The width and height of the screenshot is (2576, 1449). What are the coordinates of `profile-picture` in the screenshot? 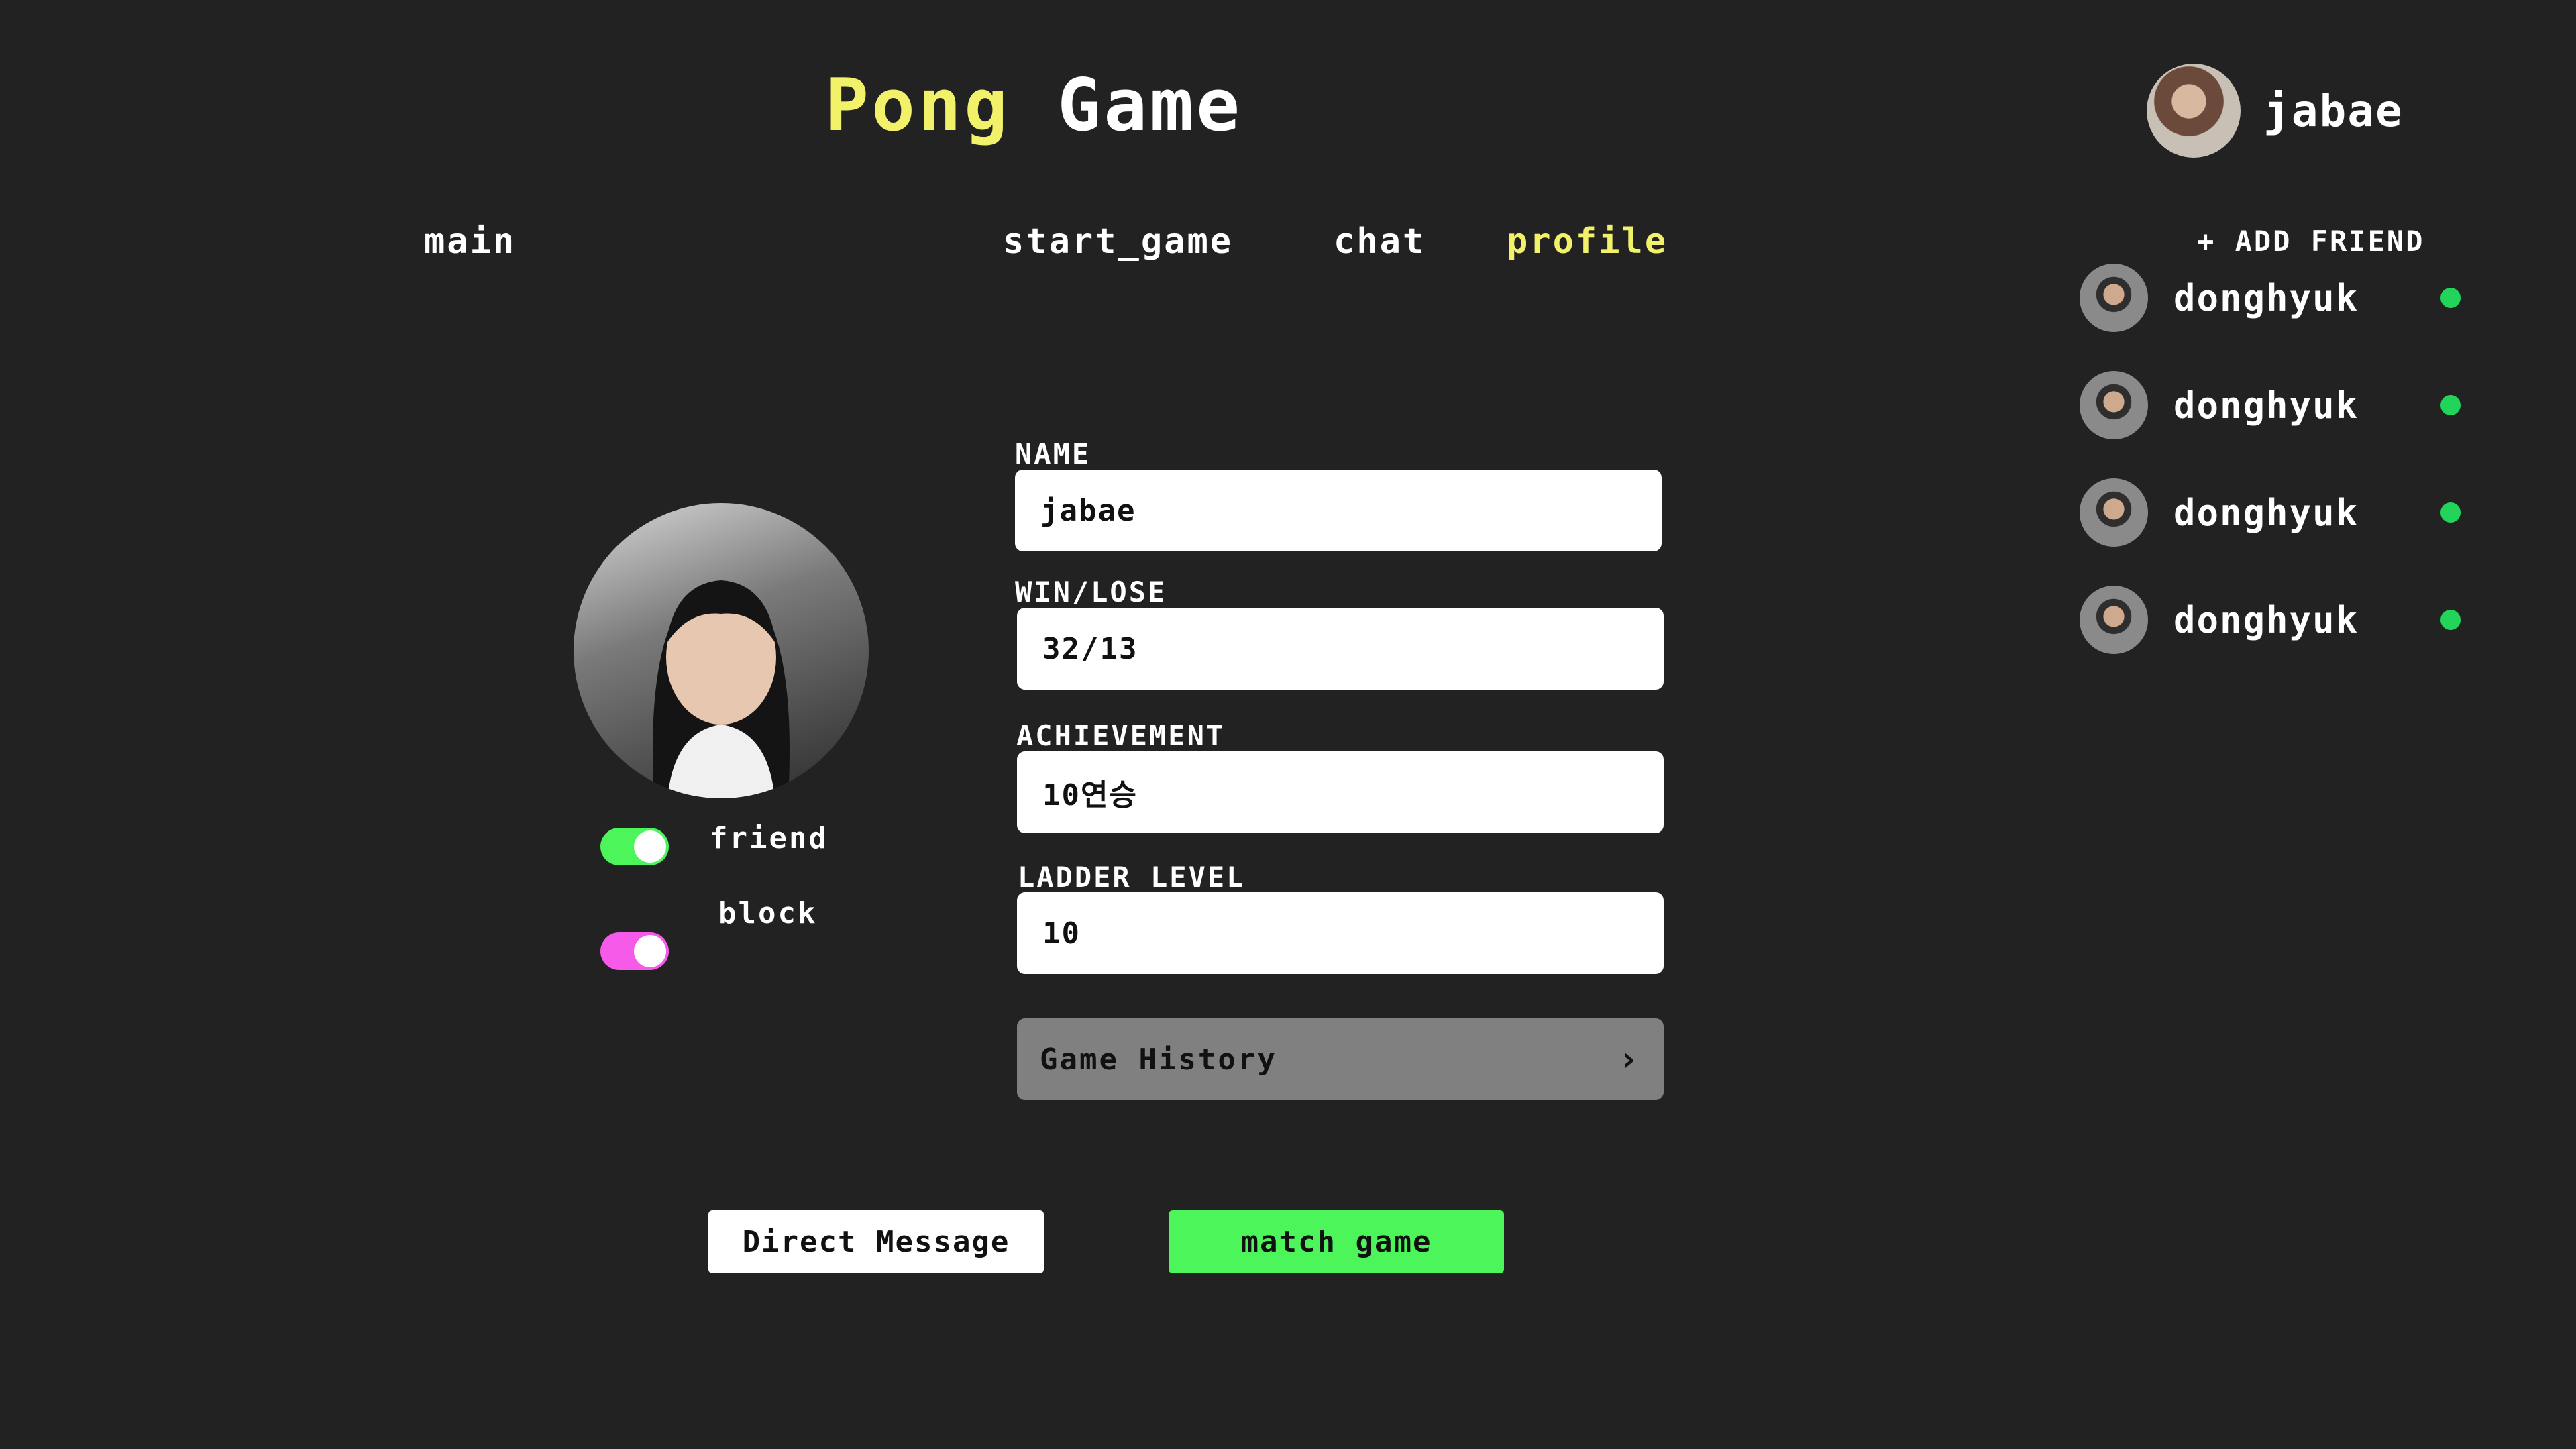 It's located at (721, 650).